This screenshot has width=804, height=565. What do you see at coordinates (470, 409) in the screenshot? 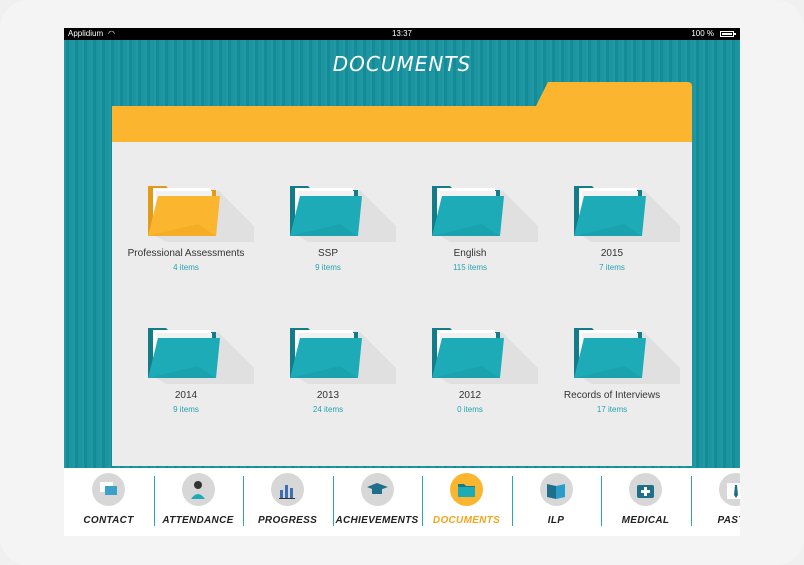
I see `folder-item-count: 0 items` at bounding box center [470, 409].